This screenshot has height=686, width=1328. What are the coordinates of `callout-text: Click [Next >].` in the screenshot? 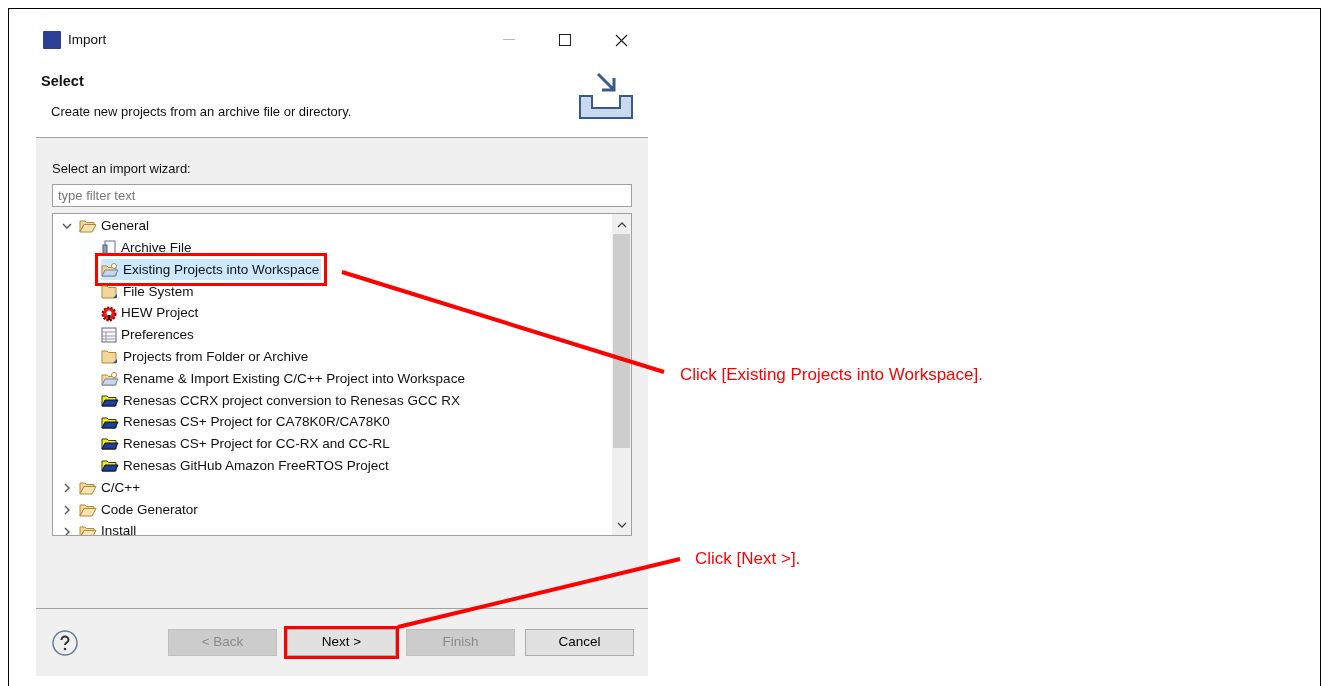 It's located at (748, 559).